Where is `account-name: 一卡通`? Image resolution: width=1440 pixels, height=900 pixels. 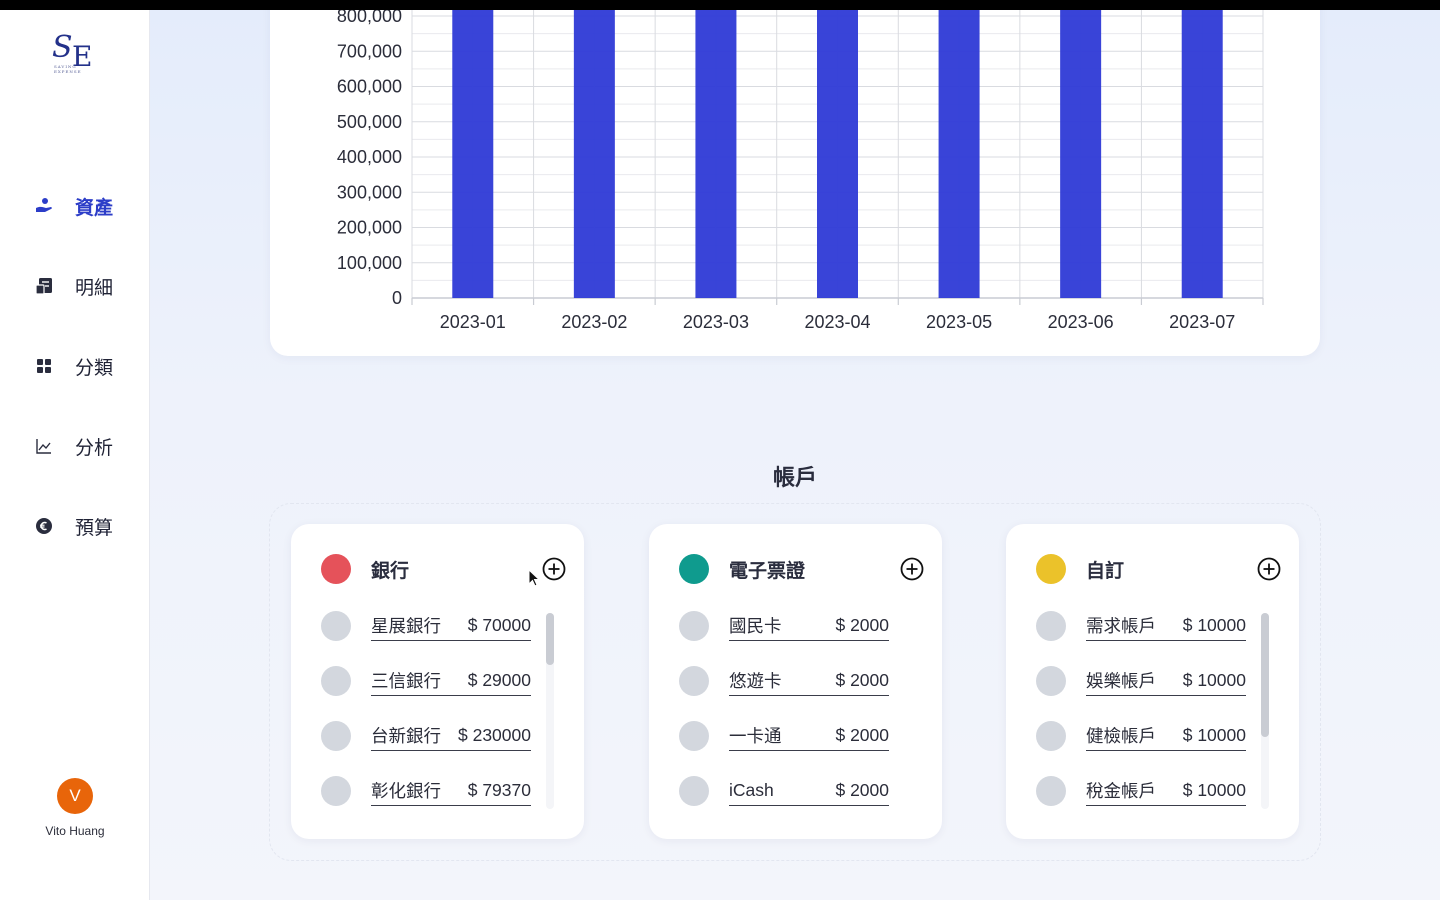 account-name: 一卡通 is located at coordinates (755, 736).